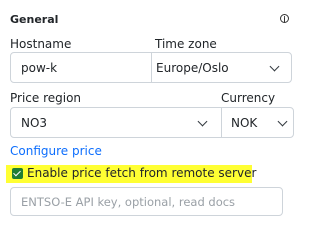  Describe the element at coordinates (81, 67) in the screenshot. I see `hostname-field: pow-k` at that location.